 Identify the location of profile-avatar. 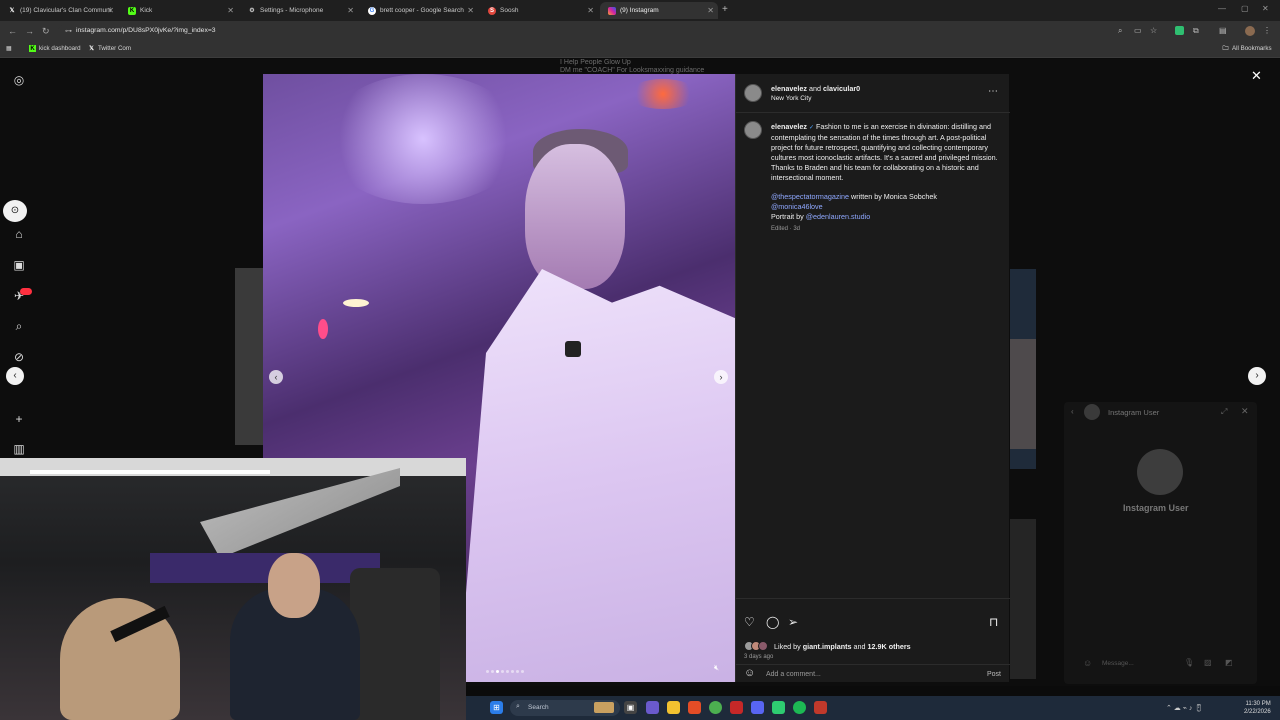
(1250, 31).